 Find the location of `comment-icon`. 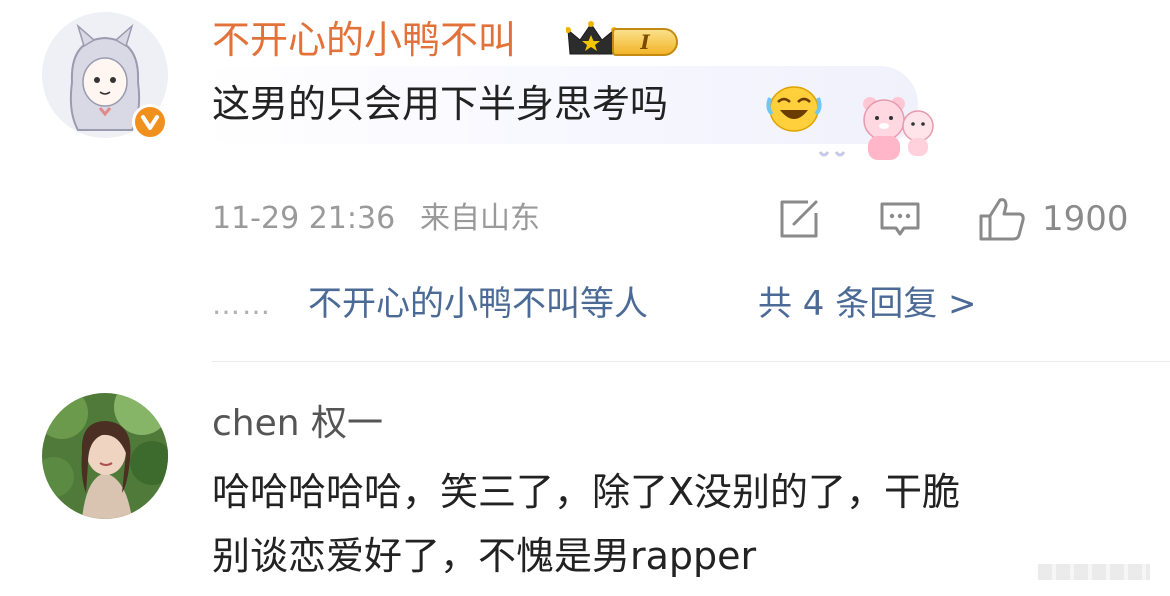

comment-icon is located at coordinates (900, 220).